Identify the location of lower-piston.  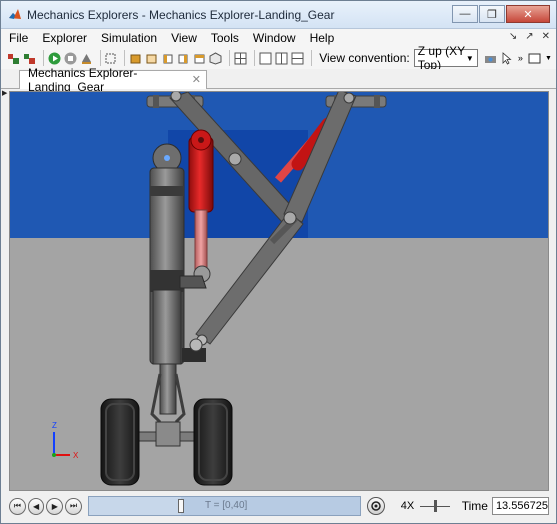
(168, 389).